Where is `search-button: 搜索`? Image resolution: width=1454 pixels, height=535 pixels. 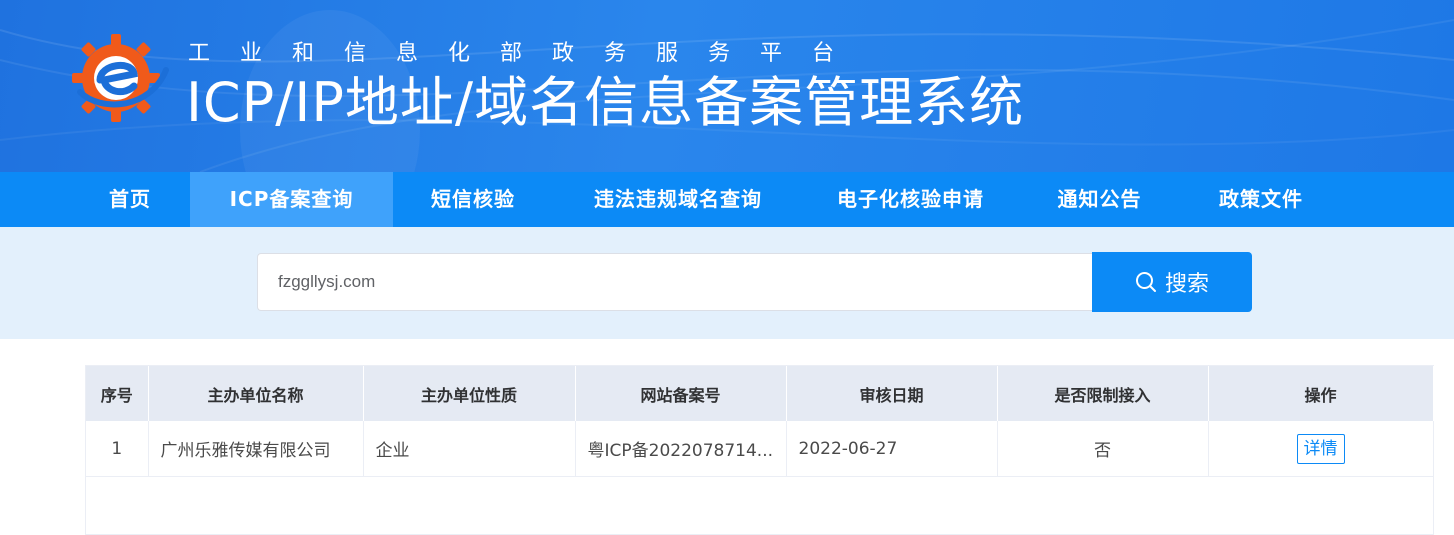 search-button: 搜索 is located at coordinates (1172, 282).